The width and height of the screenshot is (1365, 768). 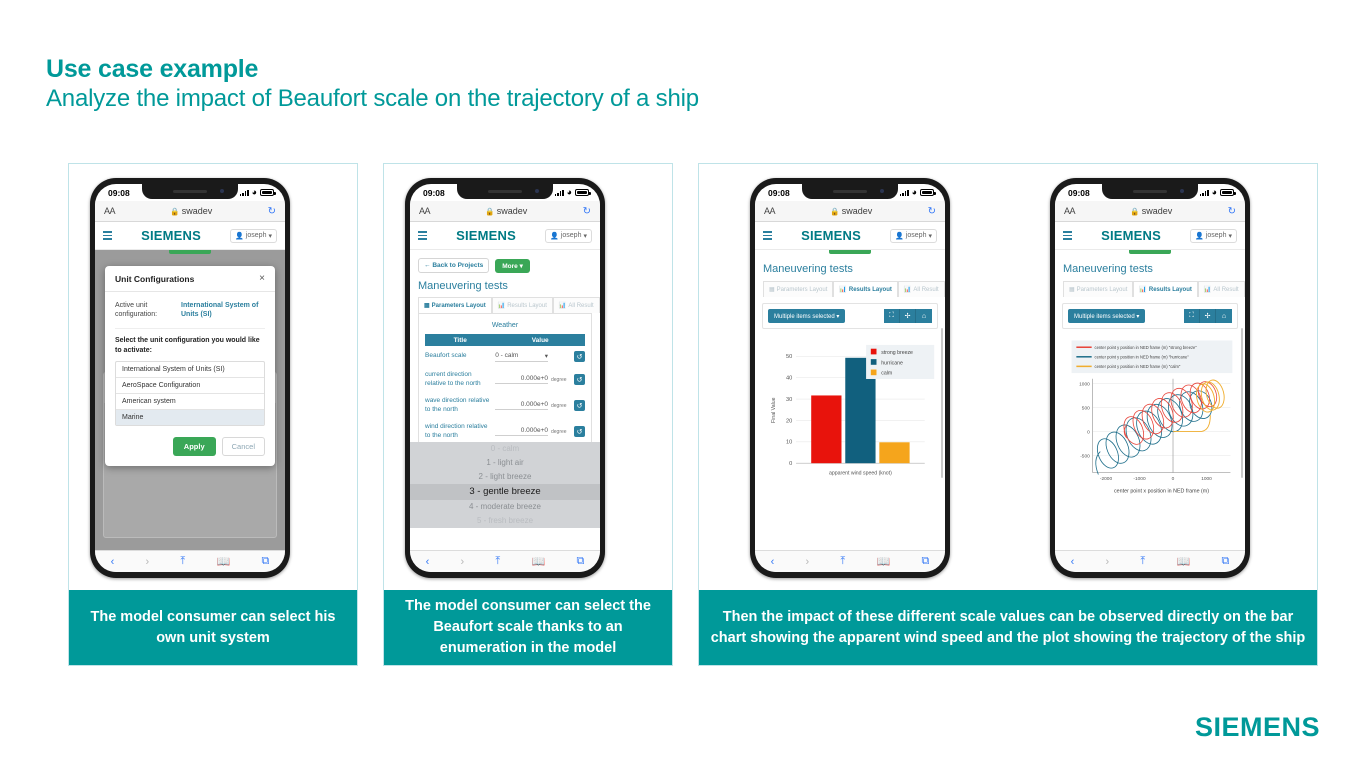 What do you see at coordinates (521, 405) in the screenshot?
I see `wave-direction-input: 0.000e+0` at bounding box center [521, 405].